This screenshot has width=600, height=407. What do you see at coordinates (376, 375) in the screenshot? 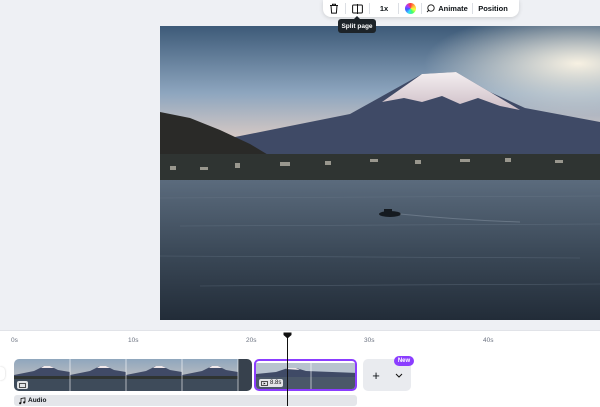
I see `add-clip-button: +` at bounding box center [376, 375].